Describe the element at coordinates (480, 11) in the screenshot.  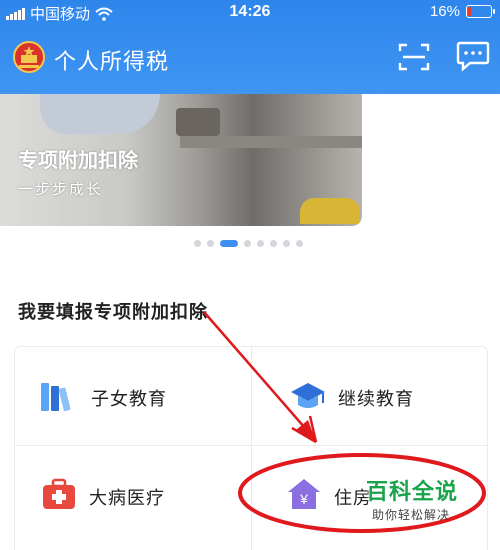
I see `battery-icon` at that location.